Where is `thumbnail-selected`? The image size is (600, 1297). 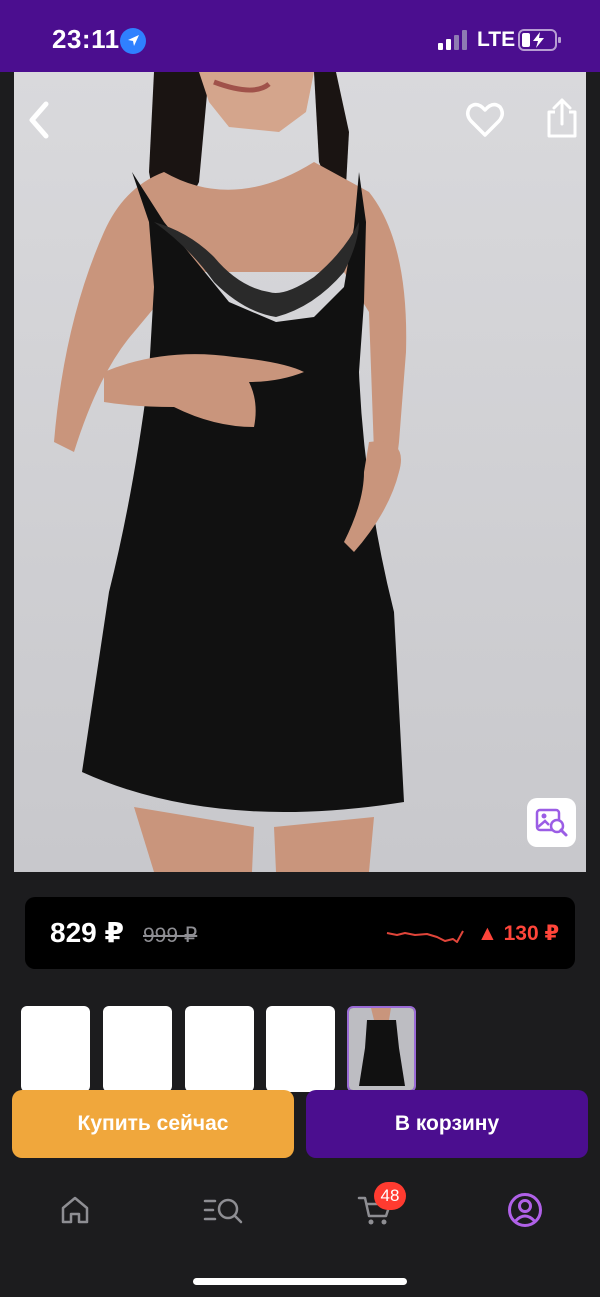 thumbnail-selected is located at coordinates (381, 1049).